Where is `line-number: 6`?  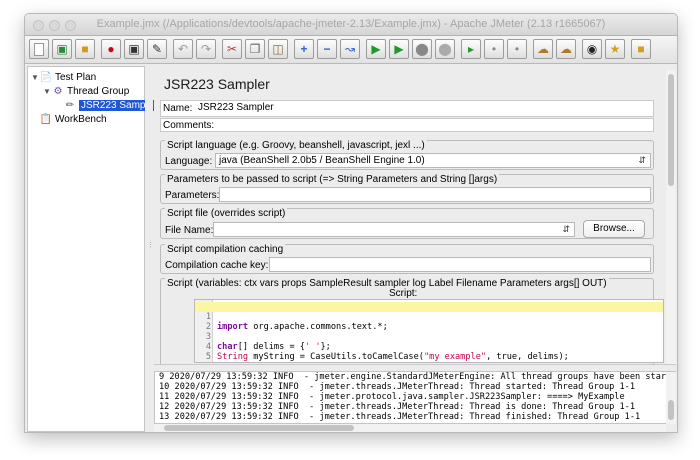 line-number: 6 is located at coordinates (203, 362).